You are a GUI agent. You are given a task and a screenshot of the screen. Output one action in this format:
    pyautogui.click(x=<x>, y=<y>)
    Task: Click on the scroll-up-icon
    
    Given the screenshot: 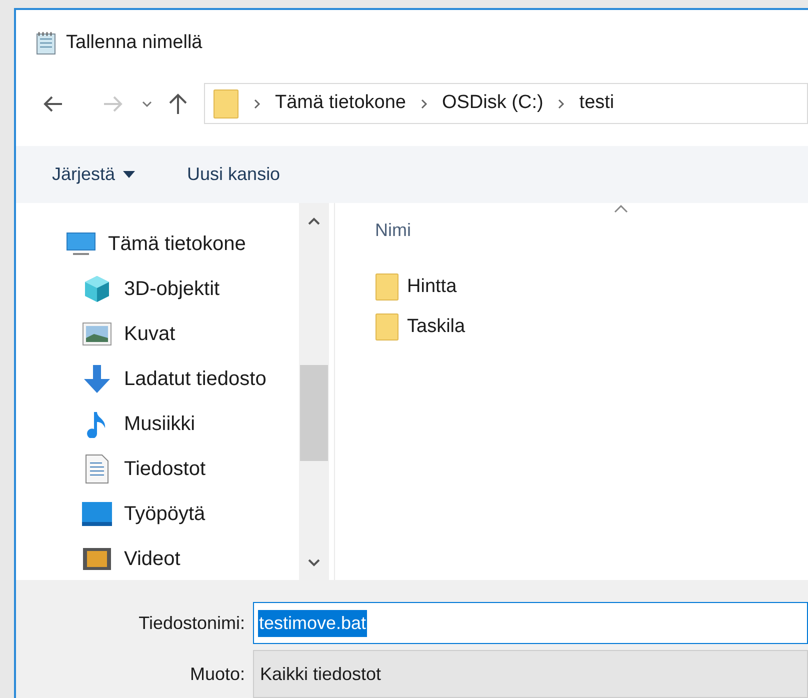 What is the action you would take?
    pyautogui.click(x=314, y=221)
    